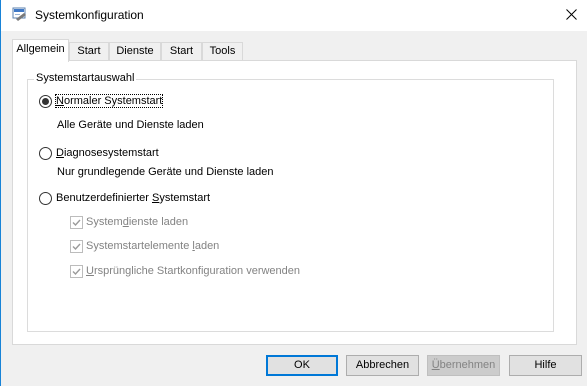 Image resolution: width=587 pixels, height=386 pixels. What do you see at coordinates (137, 222) in the screenshot?
I see `load-system-services-label: Systemdienste laden` at bounding box center [137, 222].